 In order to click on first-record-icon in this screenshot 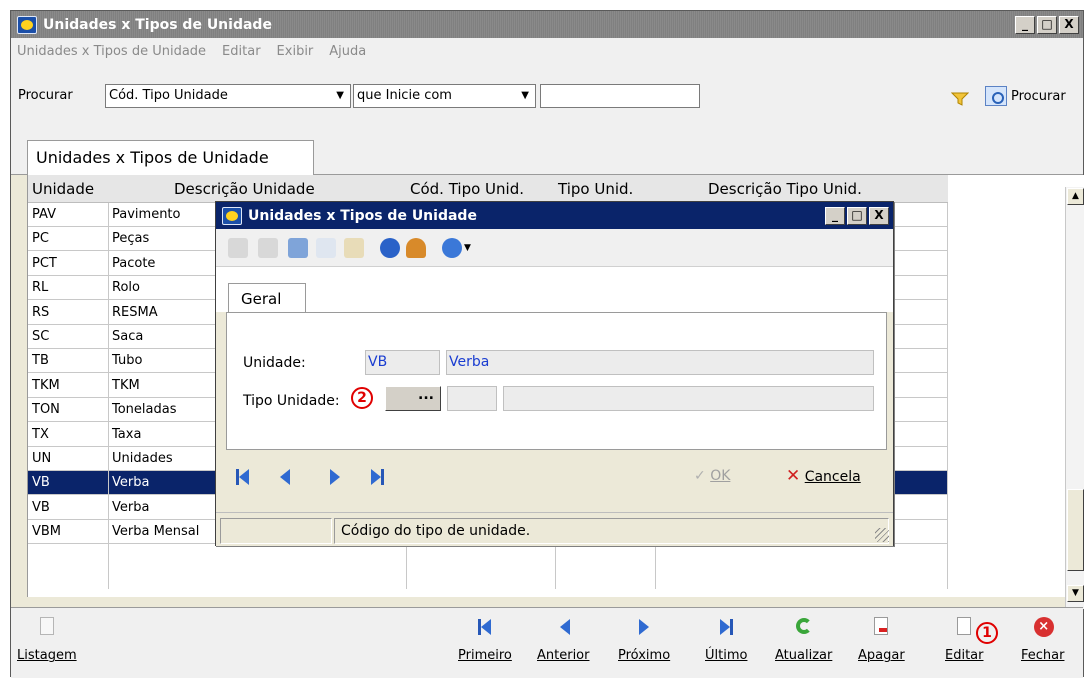, I will do `click(243, 477)`.